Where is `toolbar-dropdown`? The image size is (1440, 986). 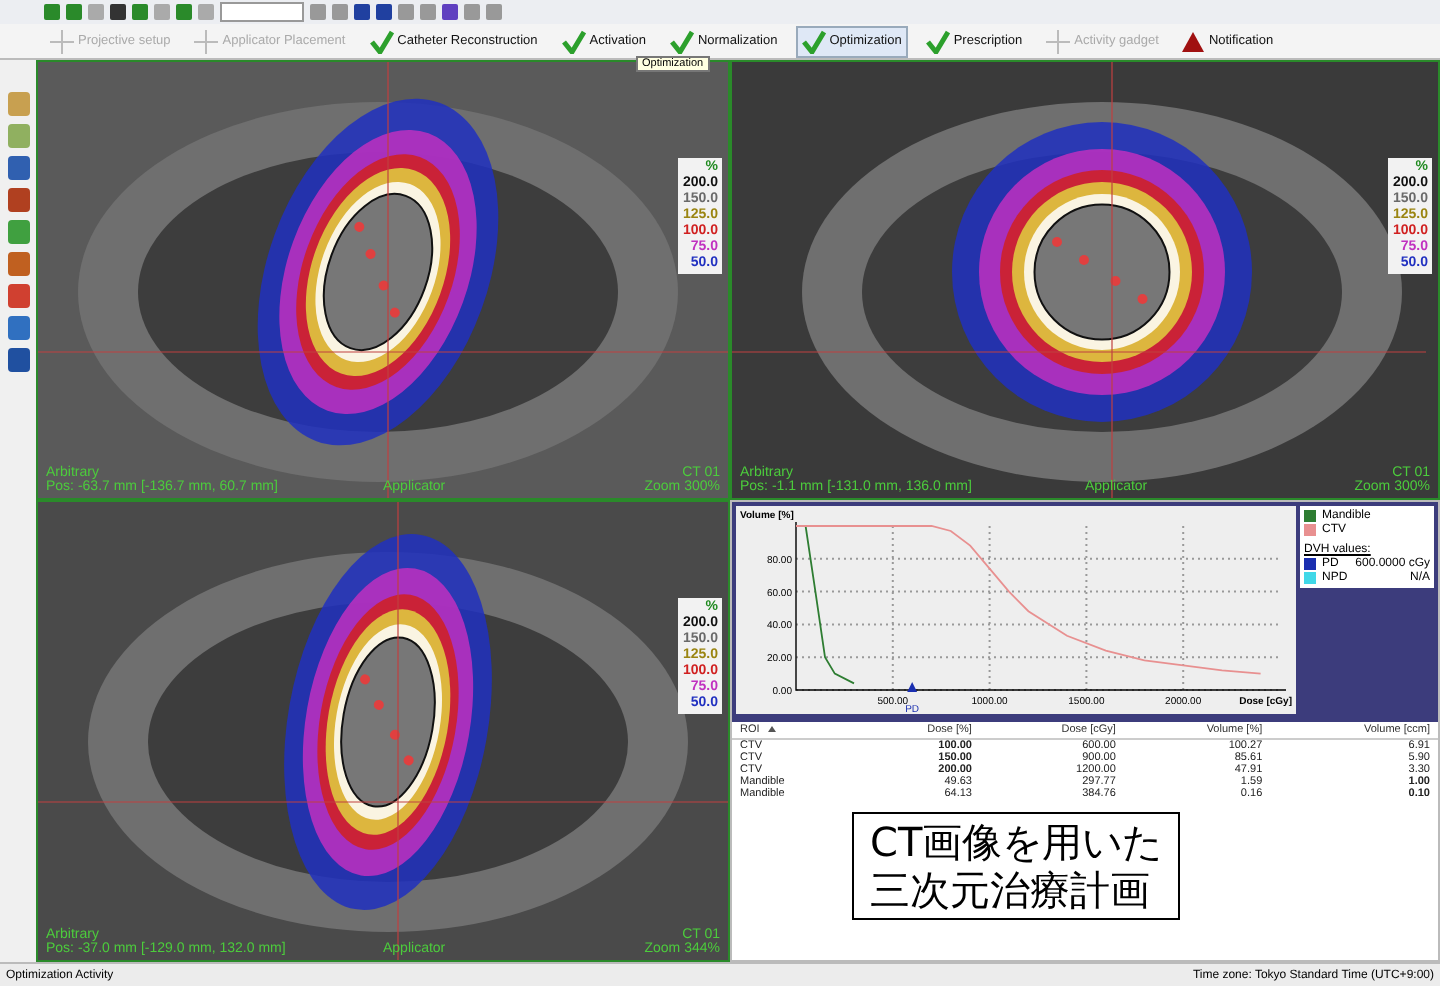
toolbar-dropdown is located at coordinates (262, 12).